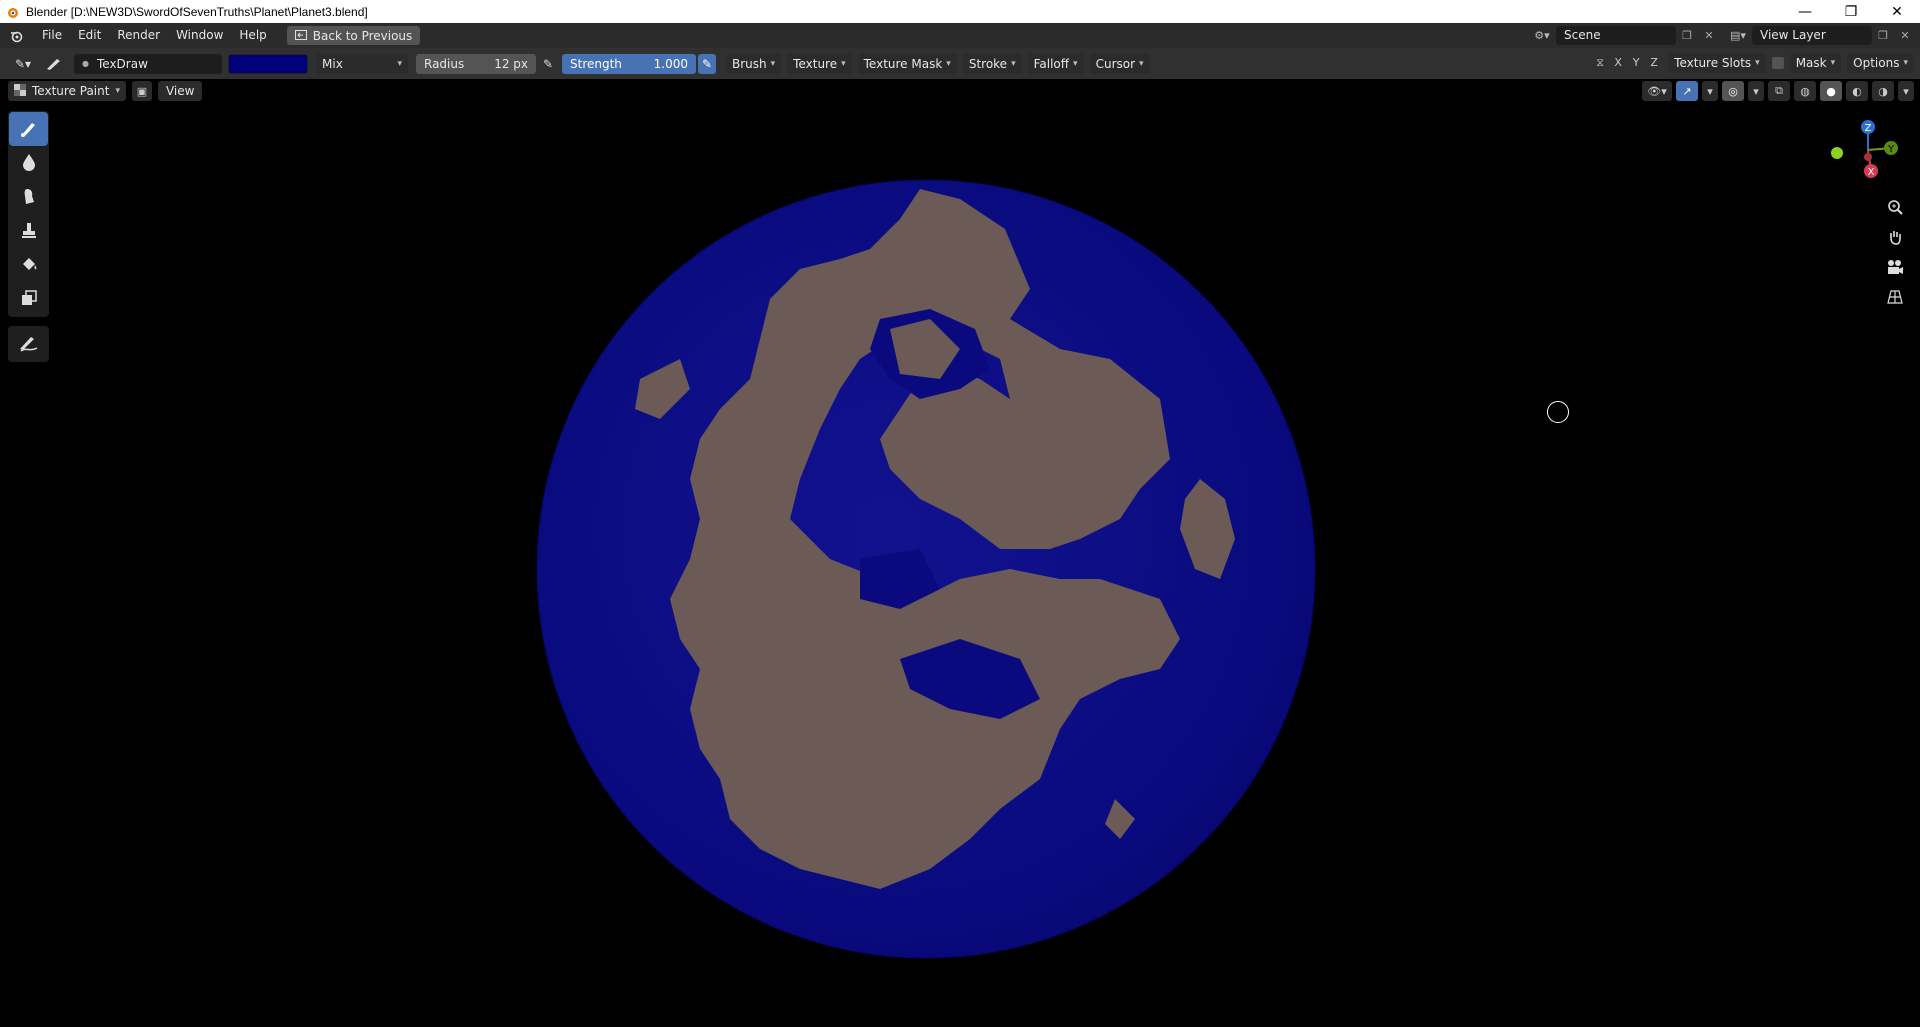 The height and width of the screenshot is (1027, 1920). I want to click on blend-mode-dropdown: Mix ▾, so click(362, 63).